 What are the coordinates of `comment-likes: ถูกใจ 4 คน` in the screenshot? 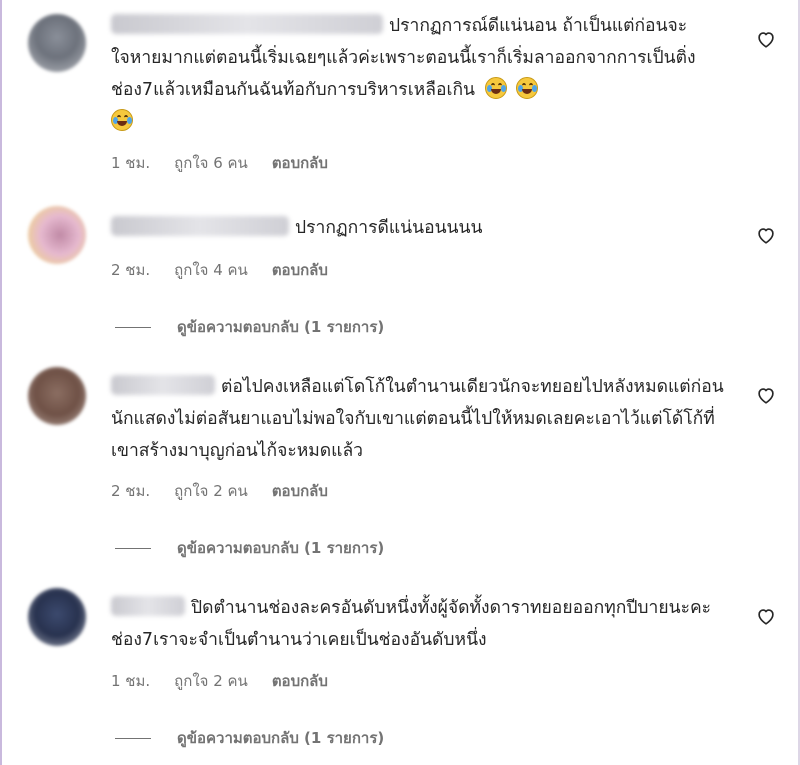 It's located at (211, 270).